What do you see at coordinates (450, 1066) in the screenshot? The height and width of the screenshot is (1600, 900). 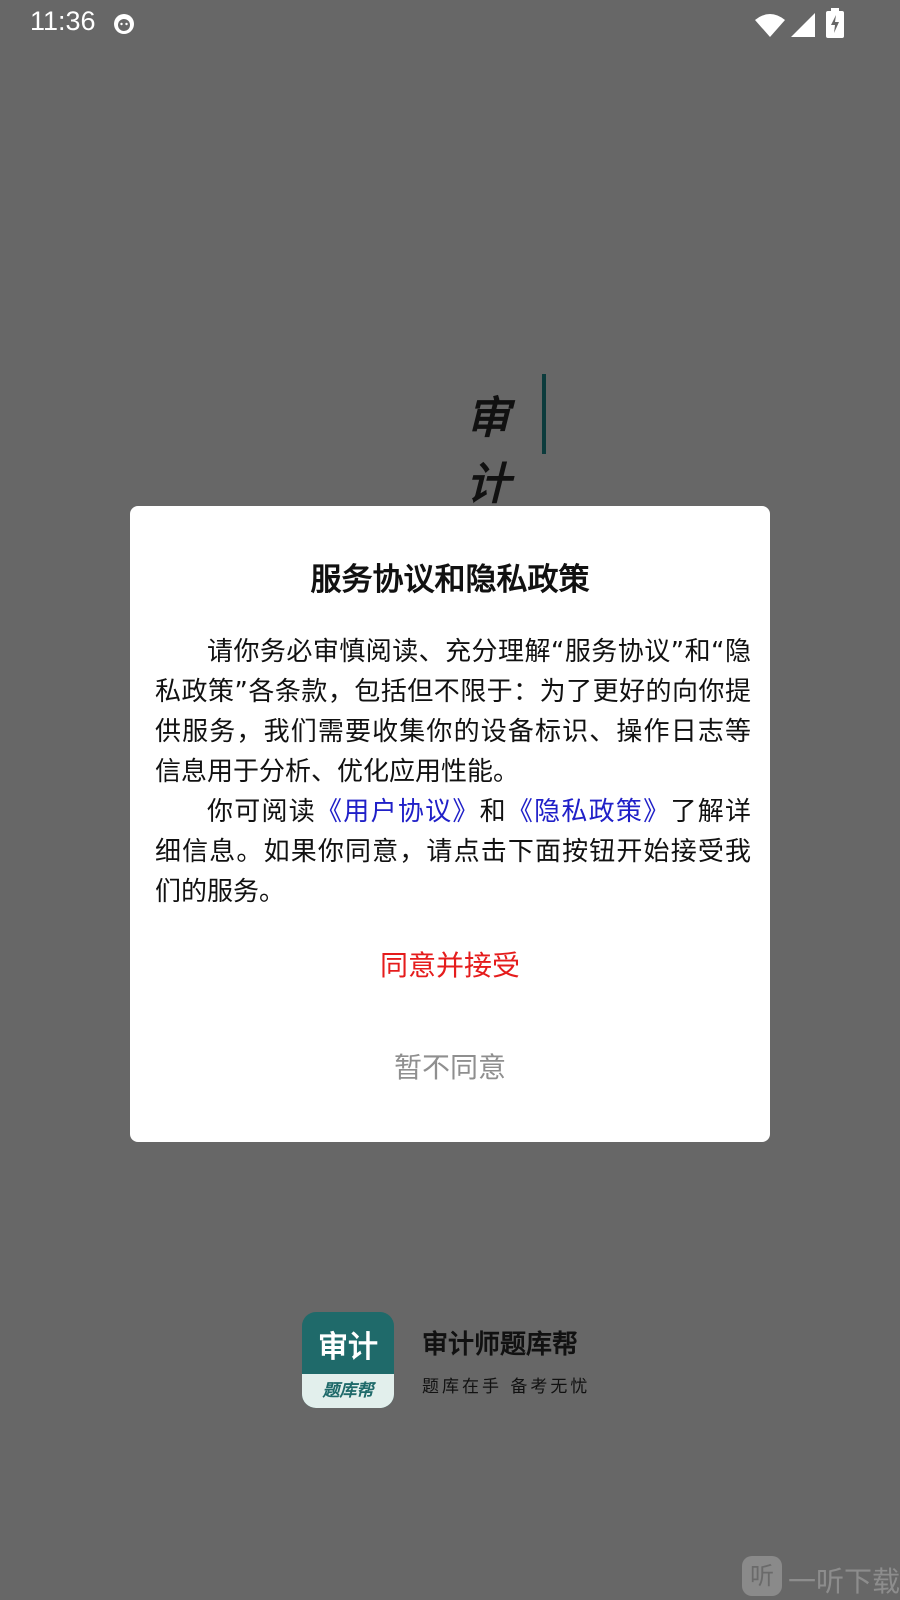 I see `decline-button: 暂不同意` at bounding box center [450, 1066].